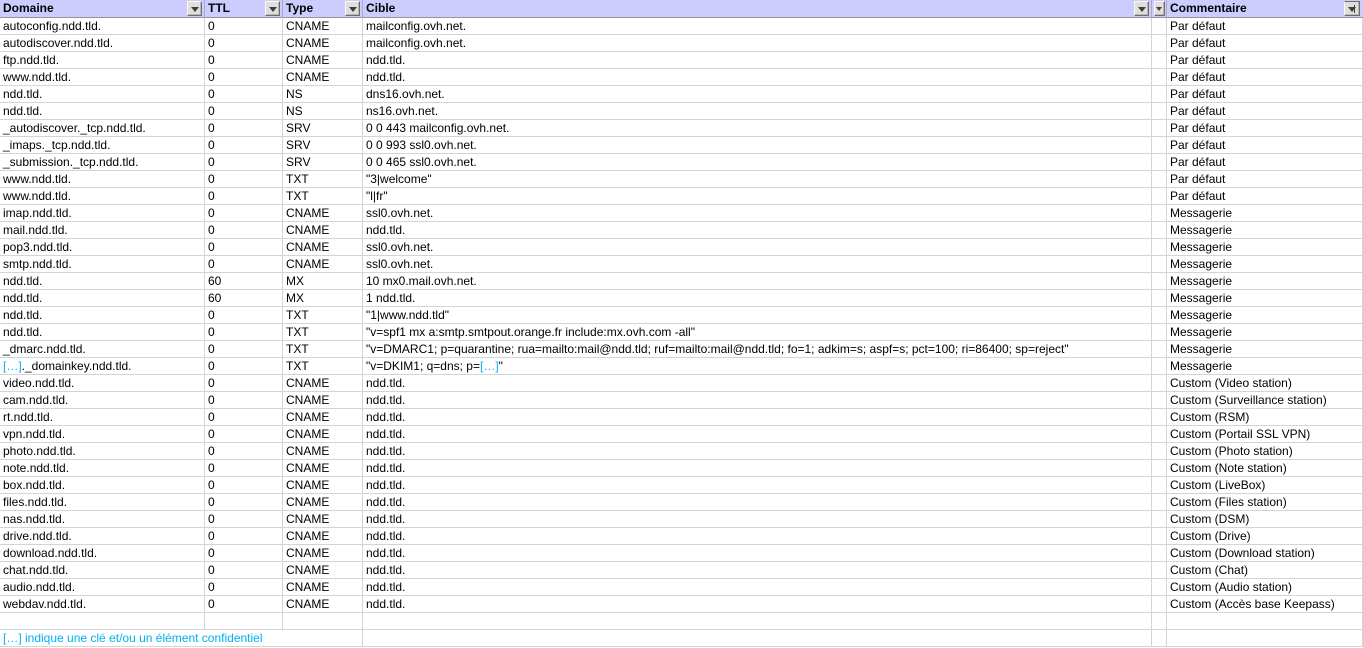  I want to click on cell-domaine: _dmarc.ndd.tld., so click(102, 349).